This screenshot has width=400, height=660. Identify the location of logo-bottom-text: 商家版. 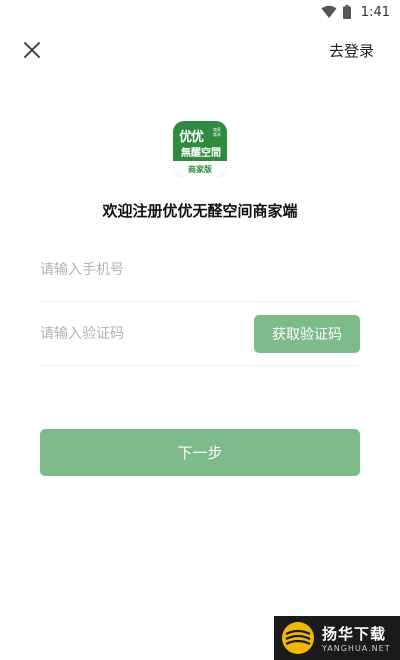
(200, 169).